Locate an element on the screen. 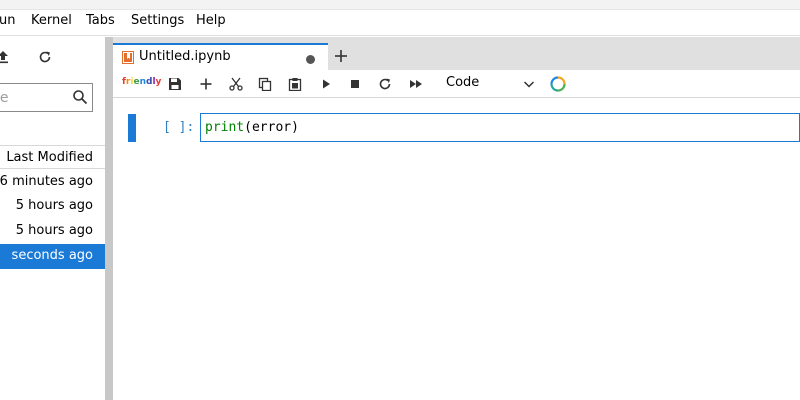 The image size is (800, 400). file-row-selected: seconds ago is located at coordinates (52, 256).